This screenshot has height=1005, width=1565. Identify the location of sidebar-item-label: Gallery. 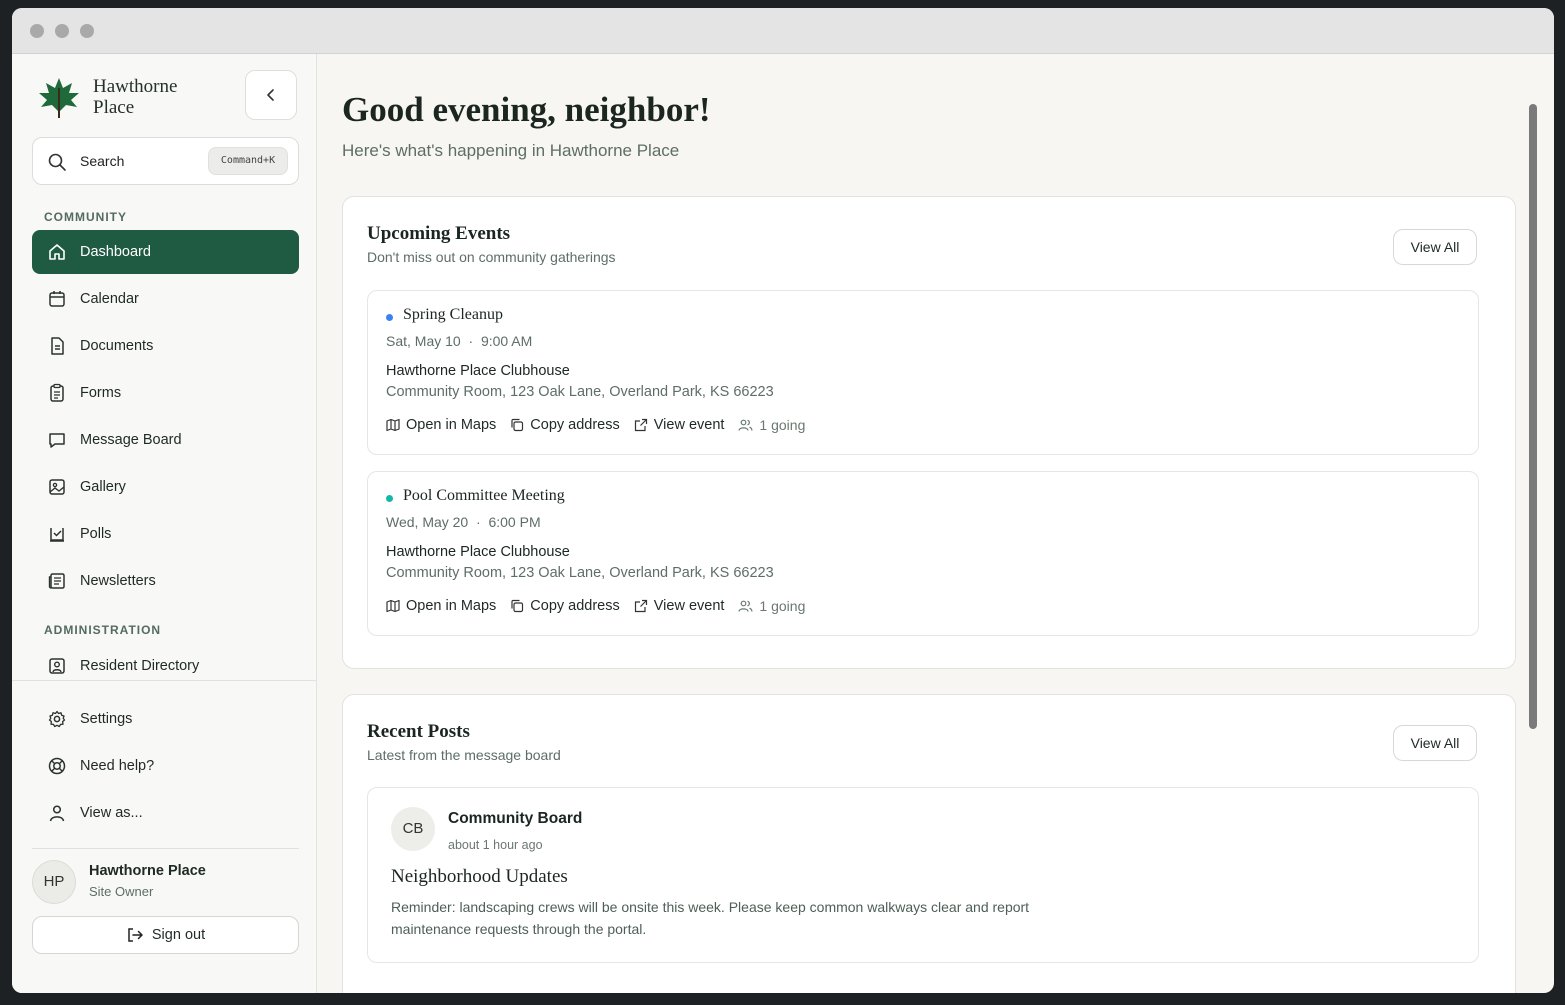
(103, 487).